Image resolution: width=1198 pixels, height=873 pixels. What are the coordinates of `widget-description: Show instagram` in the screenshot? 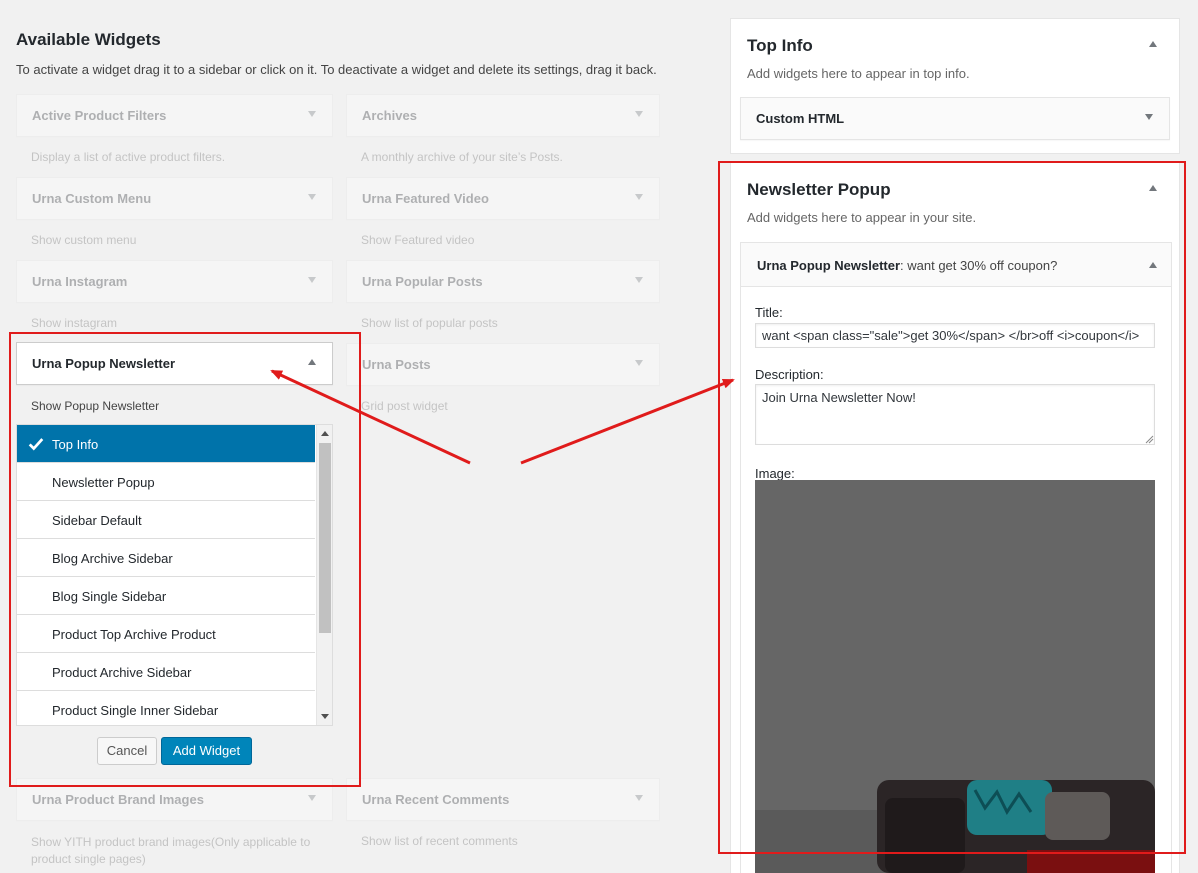 It's located at (74, 323).